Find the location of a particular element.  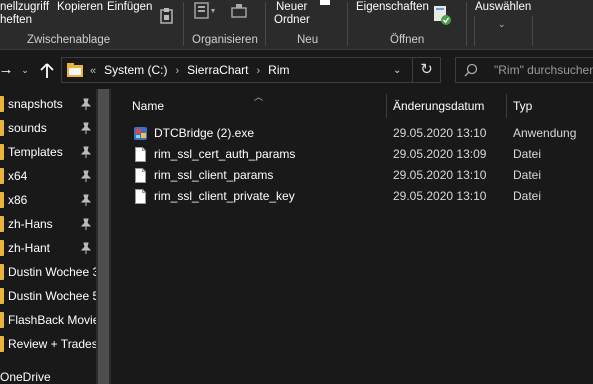

open-group-label: Öffnen is located at coordinates (407, 40).